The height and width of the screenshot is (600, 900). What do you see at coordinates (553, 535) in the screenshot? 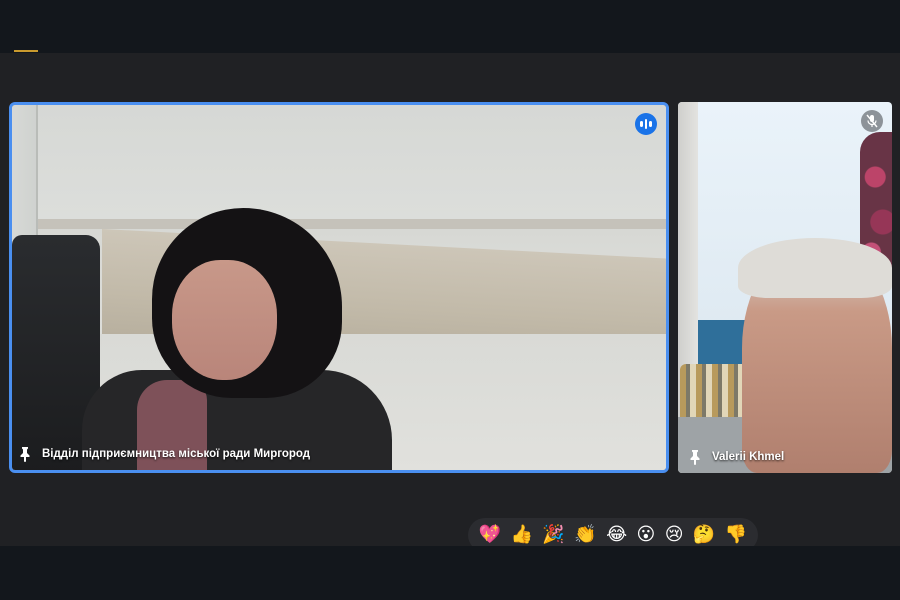
I see `party-popper-reaction-icon: 🎉` at bounding box center [553, 535].